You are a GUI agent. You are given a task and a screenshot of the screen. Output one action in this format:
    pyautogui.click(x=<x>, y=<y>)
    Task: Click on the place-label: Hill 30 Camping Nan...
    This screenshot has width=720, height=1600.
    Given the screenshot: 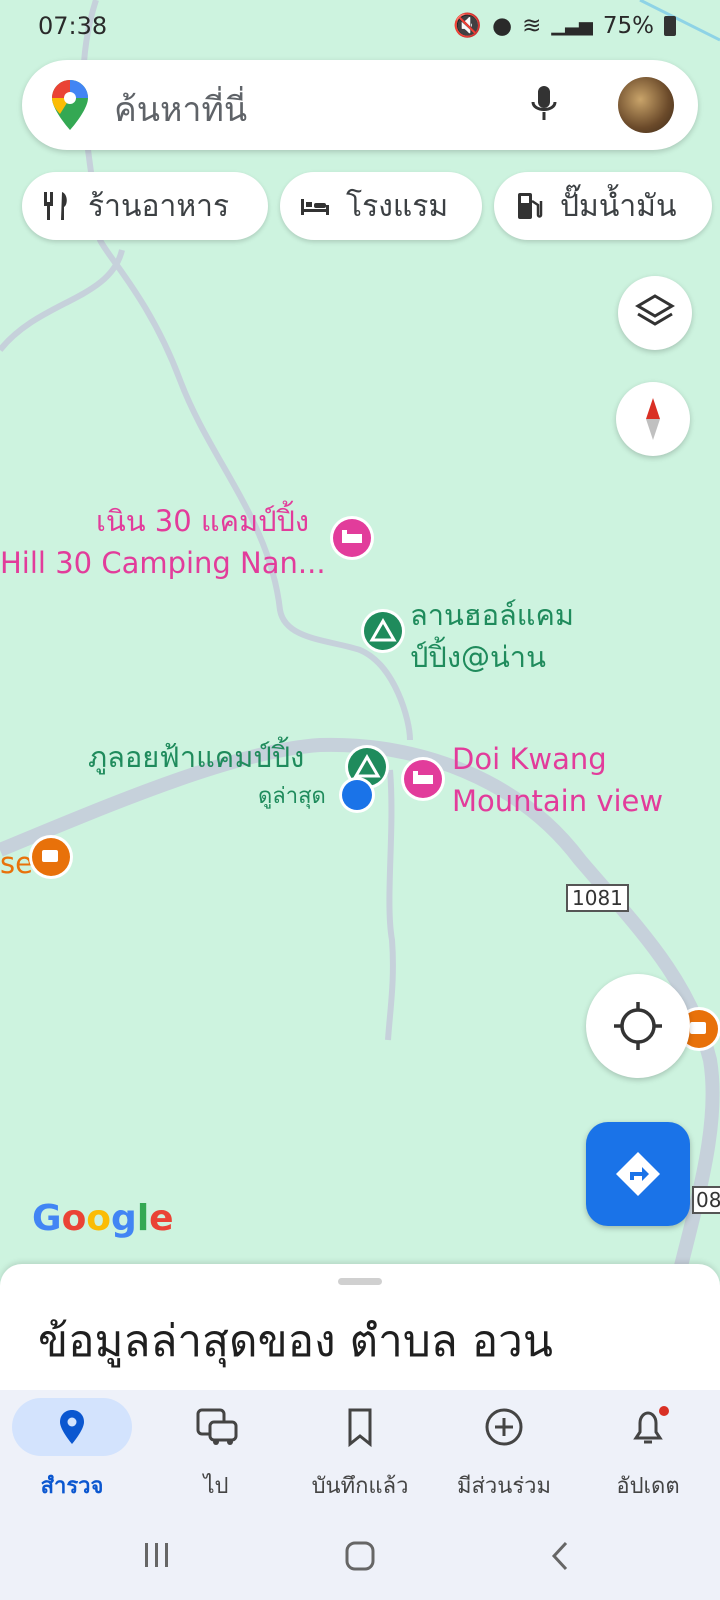 What is the action you would take?
    pyautogui.click(x=163, y=563)
    